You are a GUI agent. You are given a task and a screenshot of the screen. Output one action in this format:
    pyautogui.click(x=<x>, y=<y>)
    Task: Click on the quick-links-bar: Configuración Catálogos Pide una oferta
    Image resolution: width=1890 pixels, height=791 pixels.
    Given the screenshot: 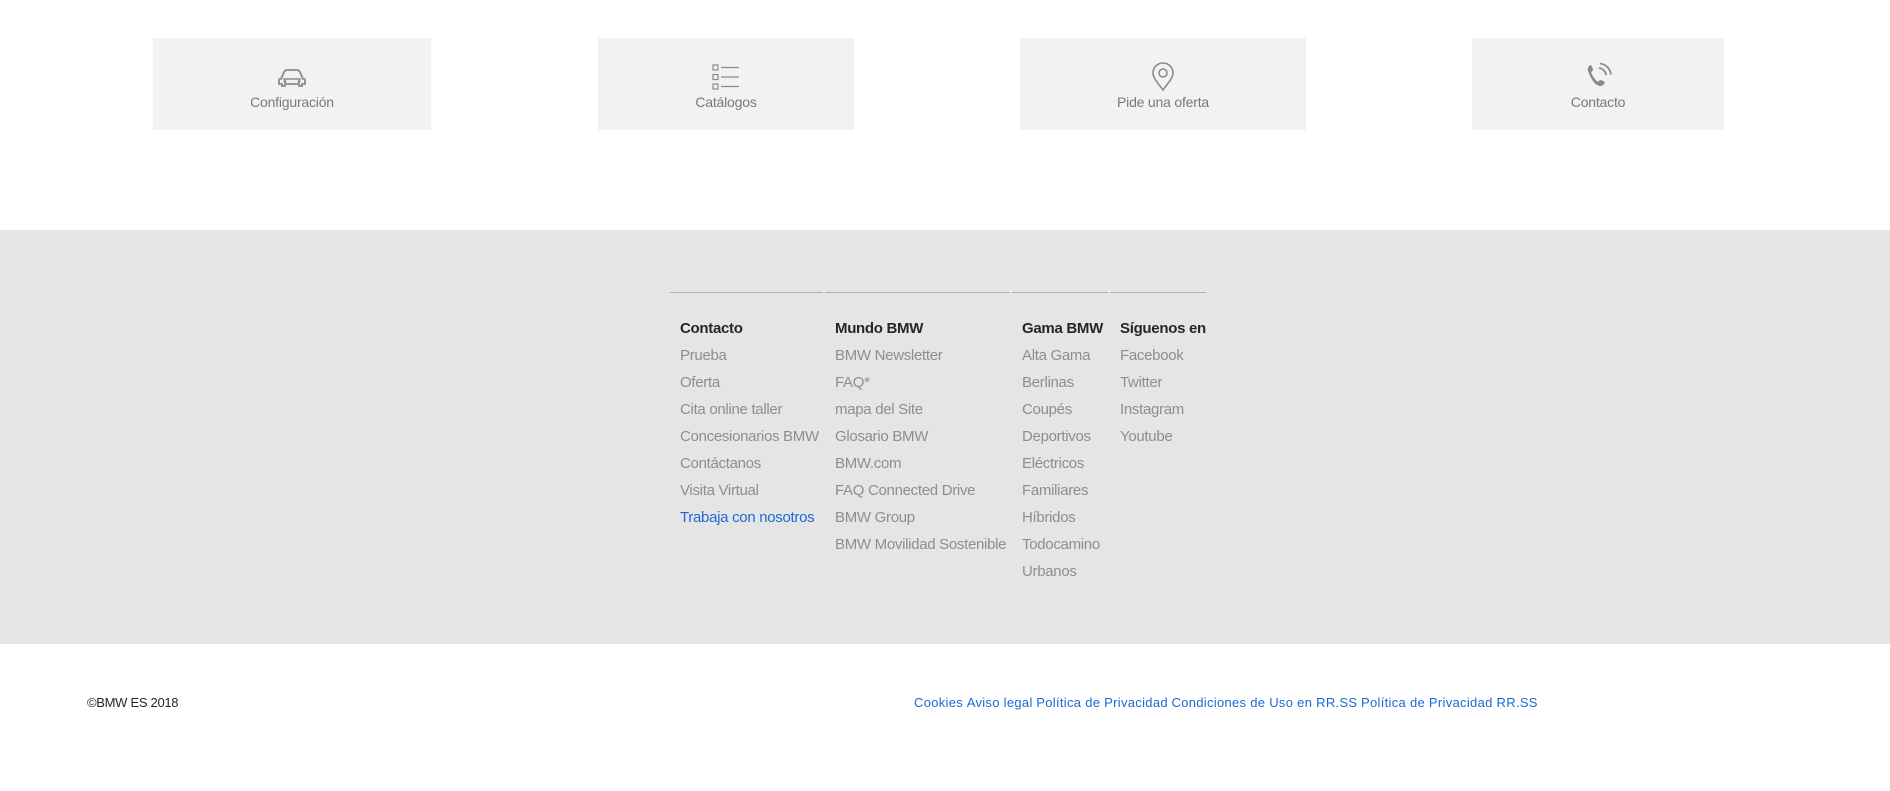 What is the action you would take?
    pyautogui.click(x=945, y=84)
    